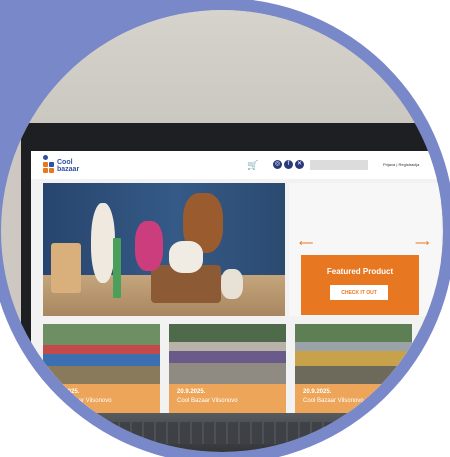  Describe the element at coordinates (68, 169) in the screenshot. I see `logo-line2: bazaar` at that location.